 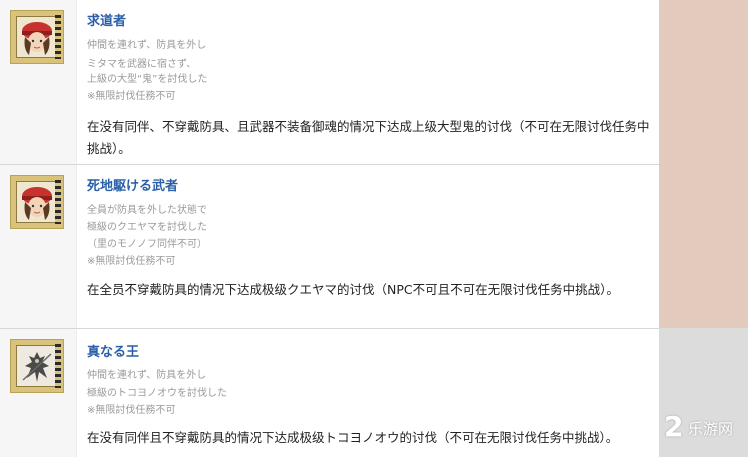 What do you see at coordinates (711, 429) in the screenshot?
I see `watermark-text: 乐游网` at bounding box center [711, 429].